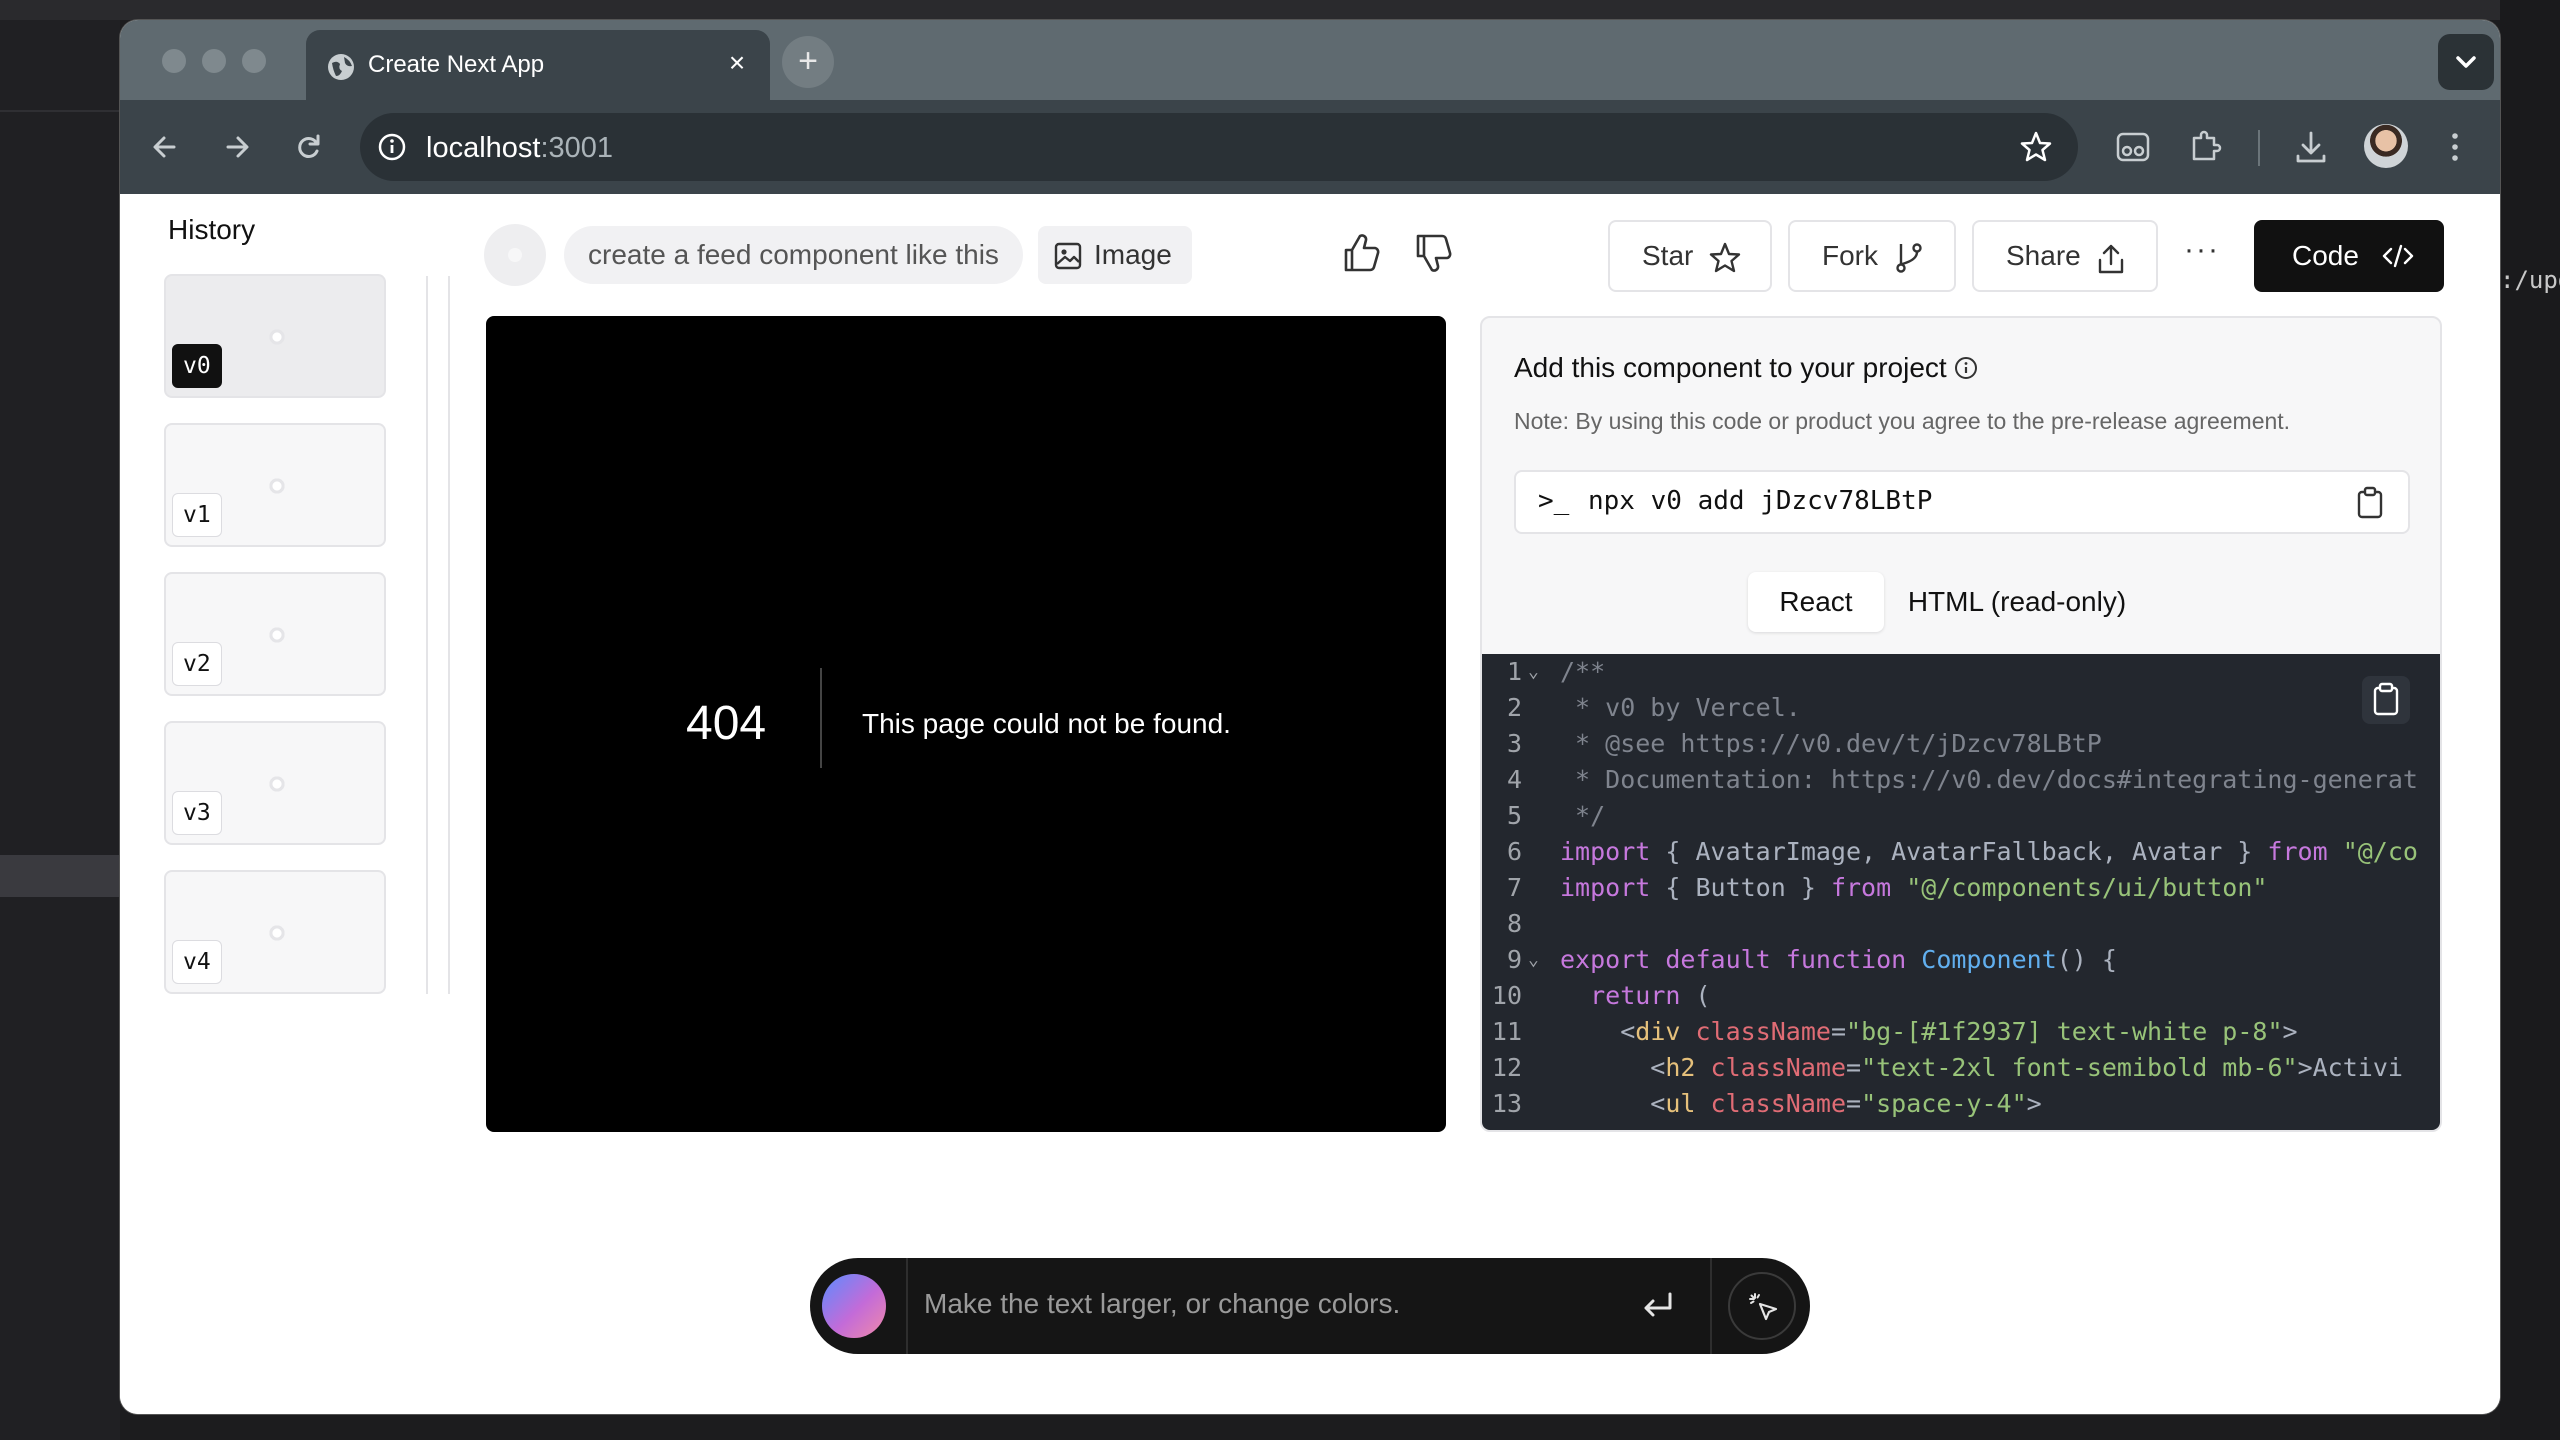 This screenshot has width=2560, height=1440. I want to click on install-command-box: >_ npx v0 add jDzcv78LBtP, so click(1962, 502).